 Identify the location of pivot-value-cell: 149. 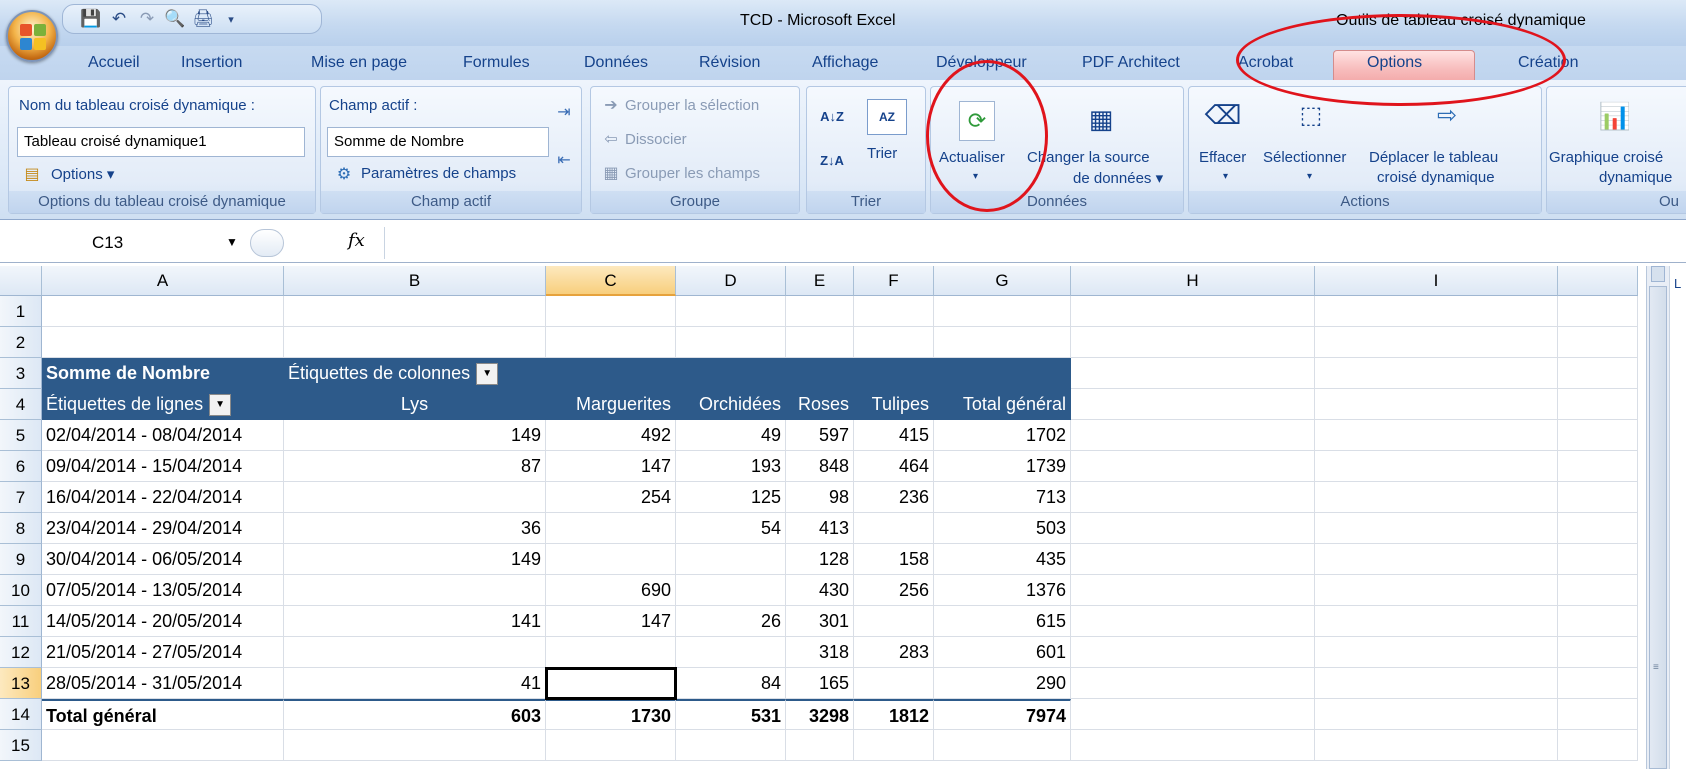
(415, 435).